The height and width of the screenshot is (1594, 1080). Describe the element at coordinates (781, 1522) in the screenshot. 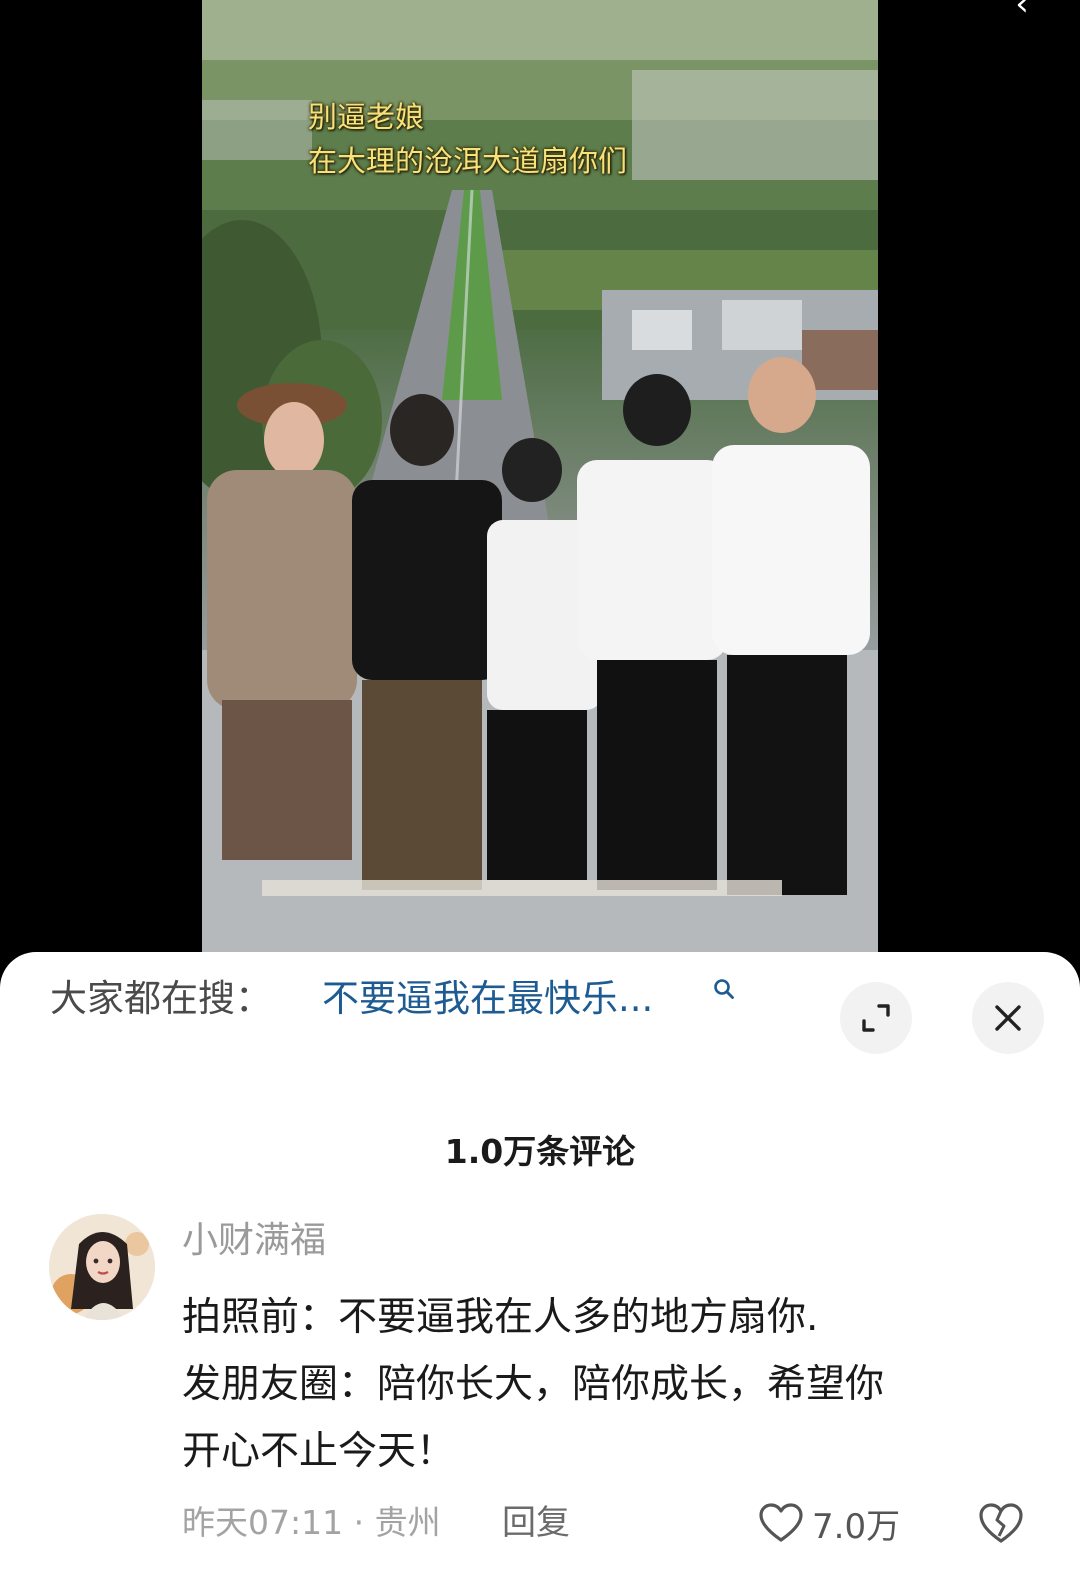

I see `heart-icon` at that location.